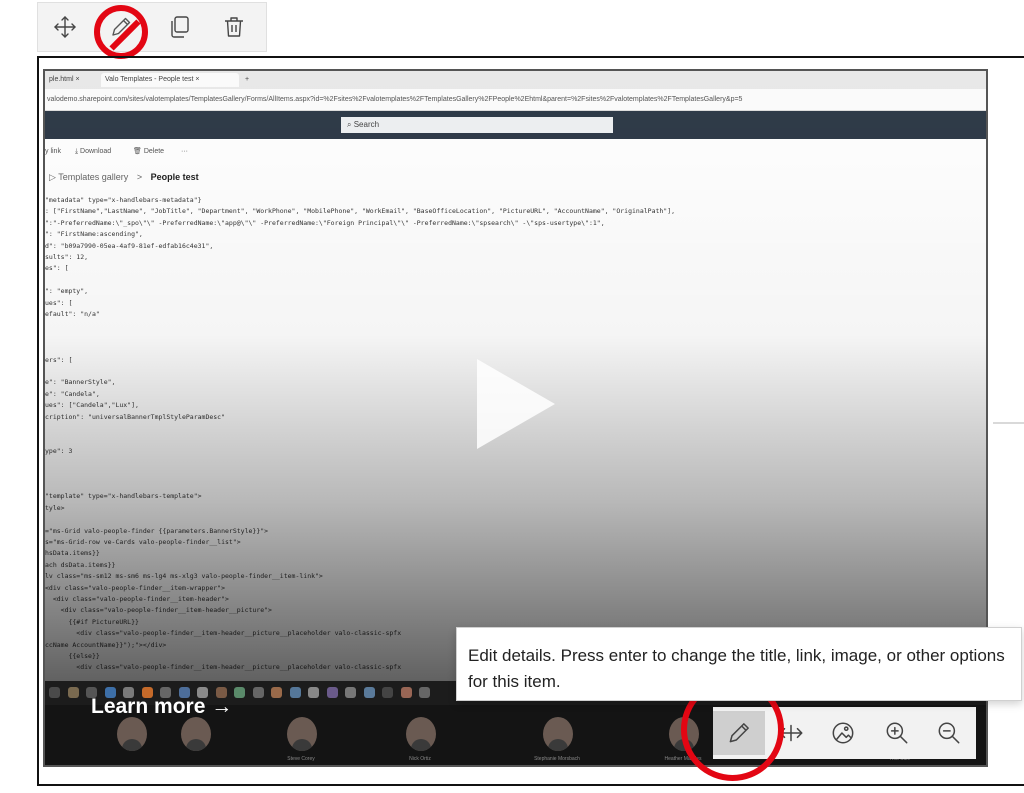 The image size is (1024, 793). Describe the element at coordinates (1008, 423) in the screenshot. I see `side-divider` at that location.